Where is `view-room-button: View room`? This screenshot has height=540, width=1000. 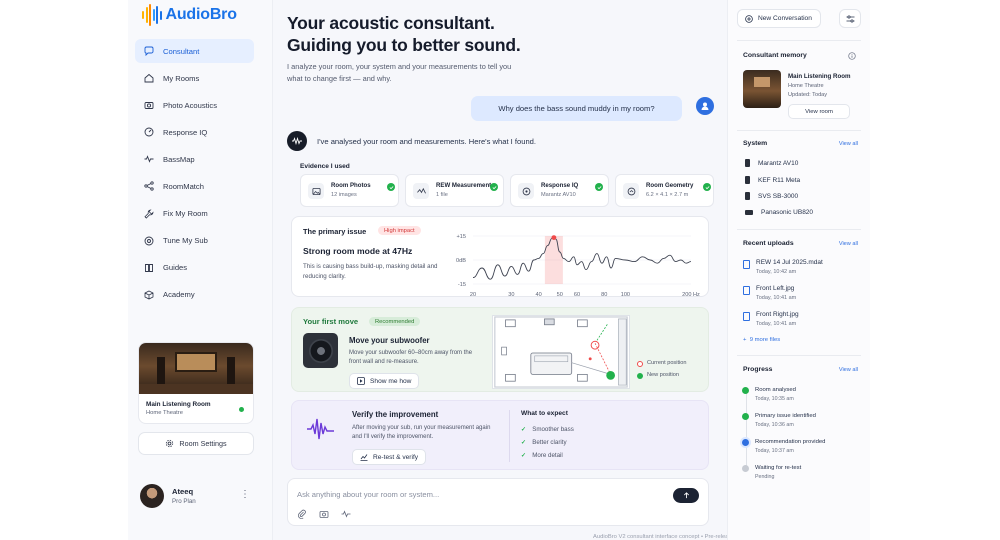 view-room-button: View room is located at coordinates (819, 111).